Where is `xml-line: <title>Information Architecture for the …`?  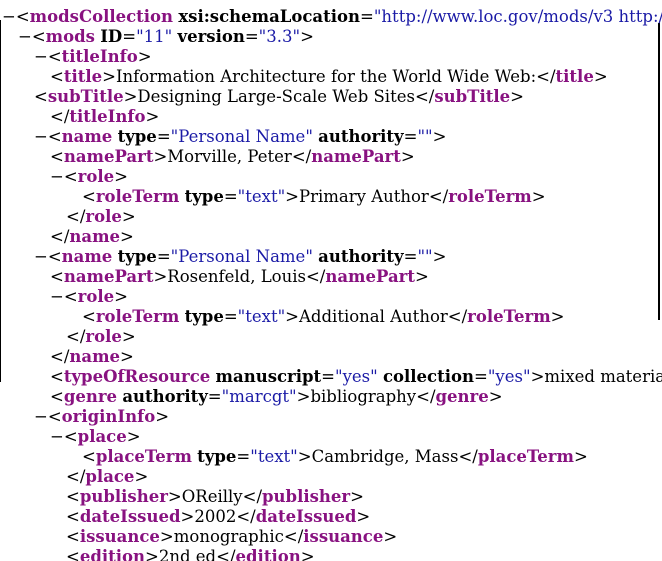
xml-line: <title>Information Architecture for the … is located at coordinates (329, 76).